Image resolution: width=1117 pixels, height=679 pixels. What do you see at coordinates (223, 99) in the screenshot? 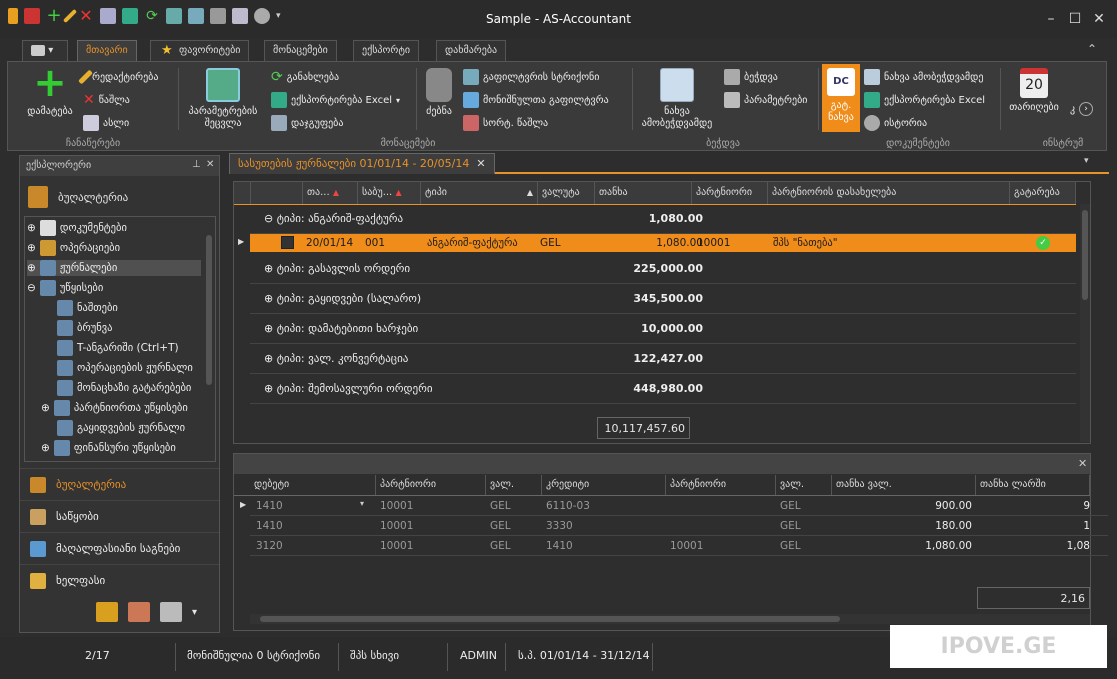
I see `change-params-button: პარამეტრების შეცვლა` at bounding box center [223, 99].